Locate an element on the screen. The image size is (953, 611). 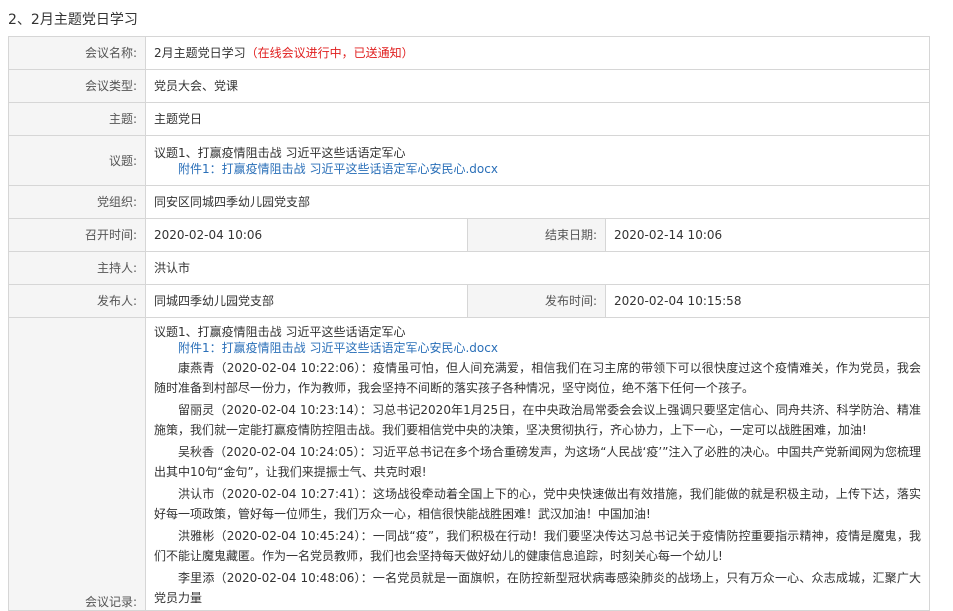
record-topic: 议题1、打赢疫情阻击战 习近平这些话语定军心 is located at coordinates (280, 332).